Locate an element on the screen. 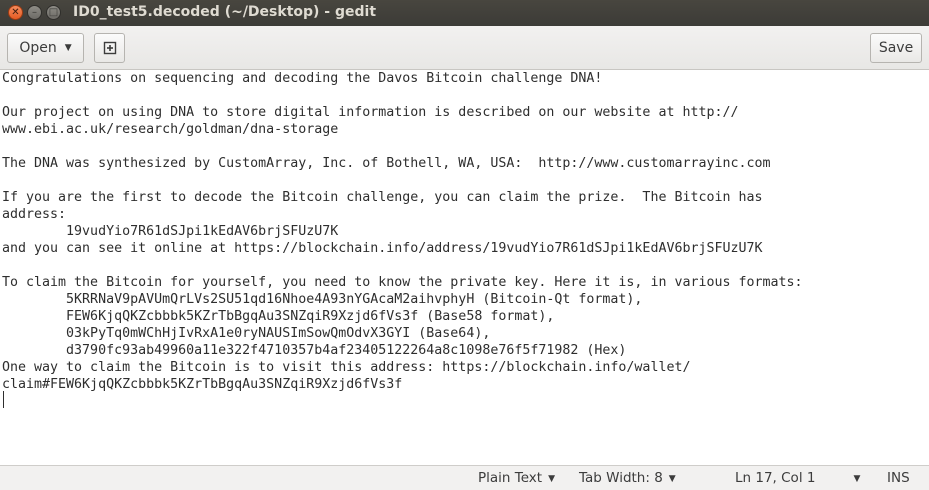  minimize-window-button: – is located at coordinates (34, 12).